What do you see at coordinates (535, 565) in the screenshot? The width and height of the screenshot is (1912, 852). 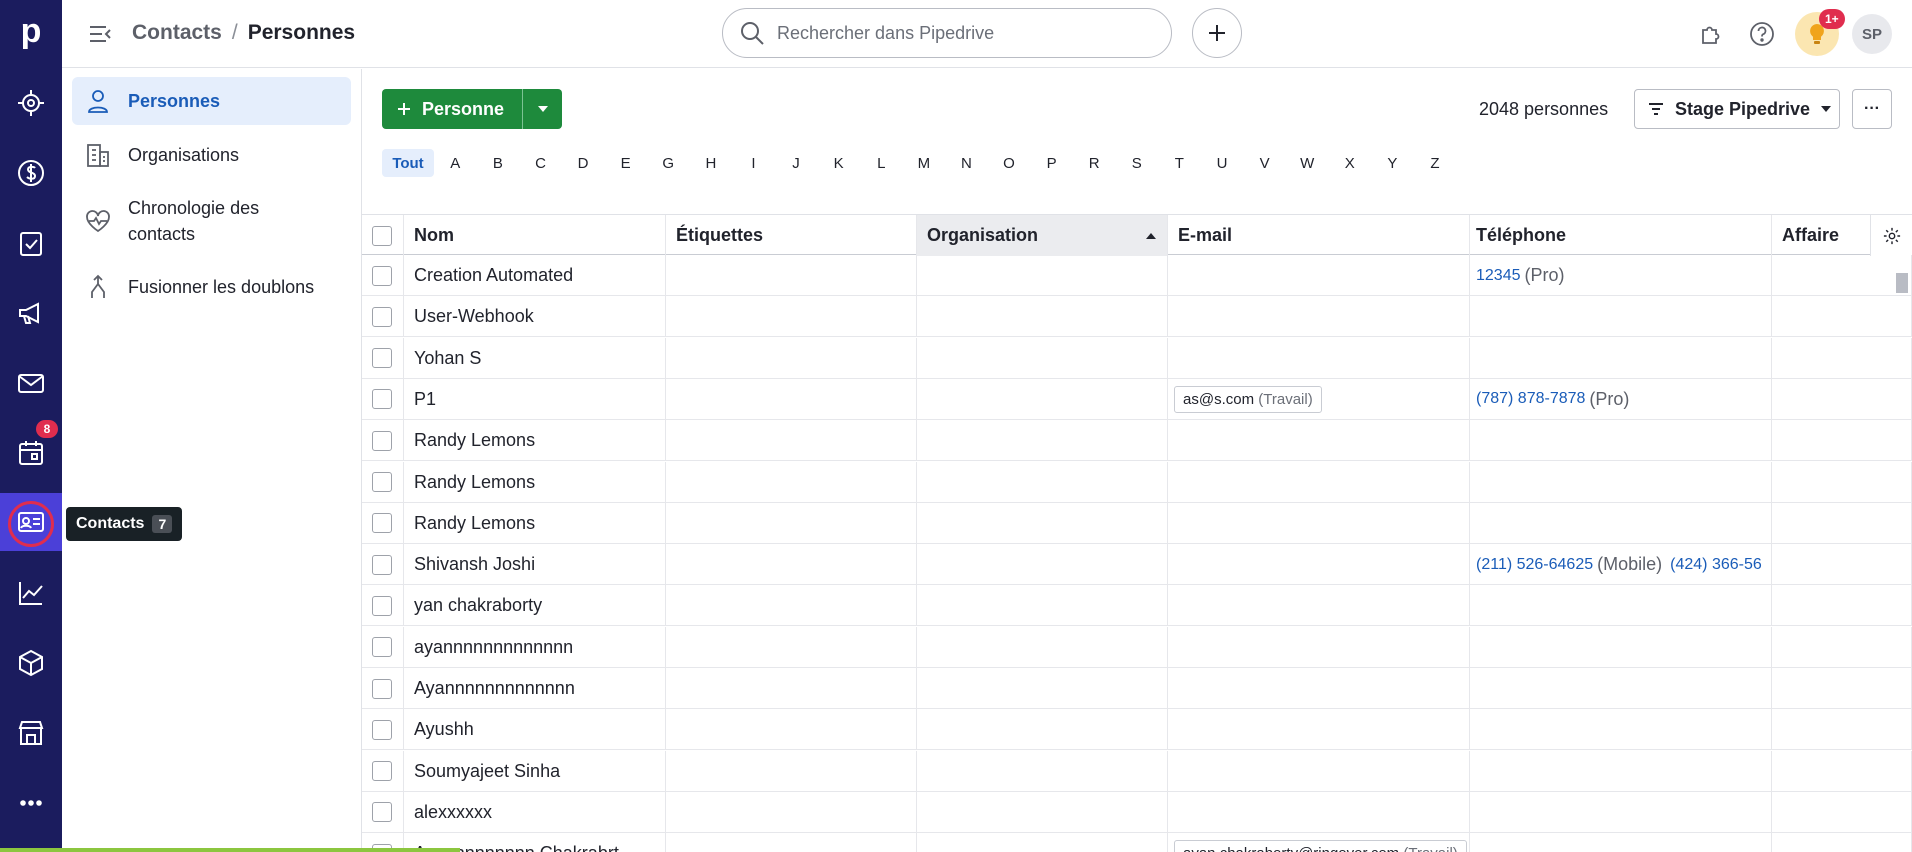 I see `person-name-cell: Shivansh Joshi` at bounding box center [535, 565].